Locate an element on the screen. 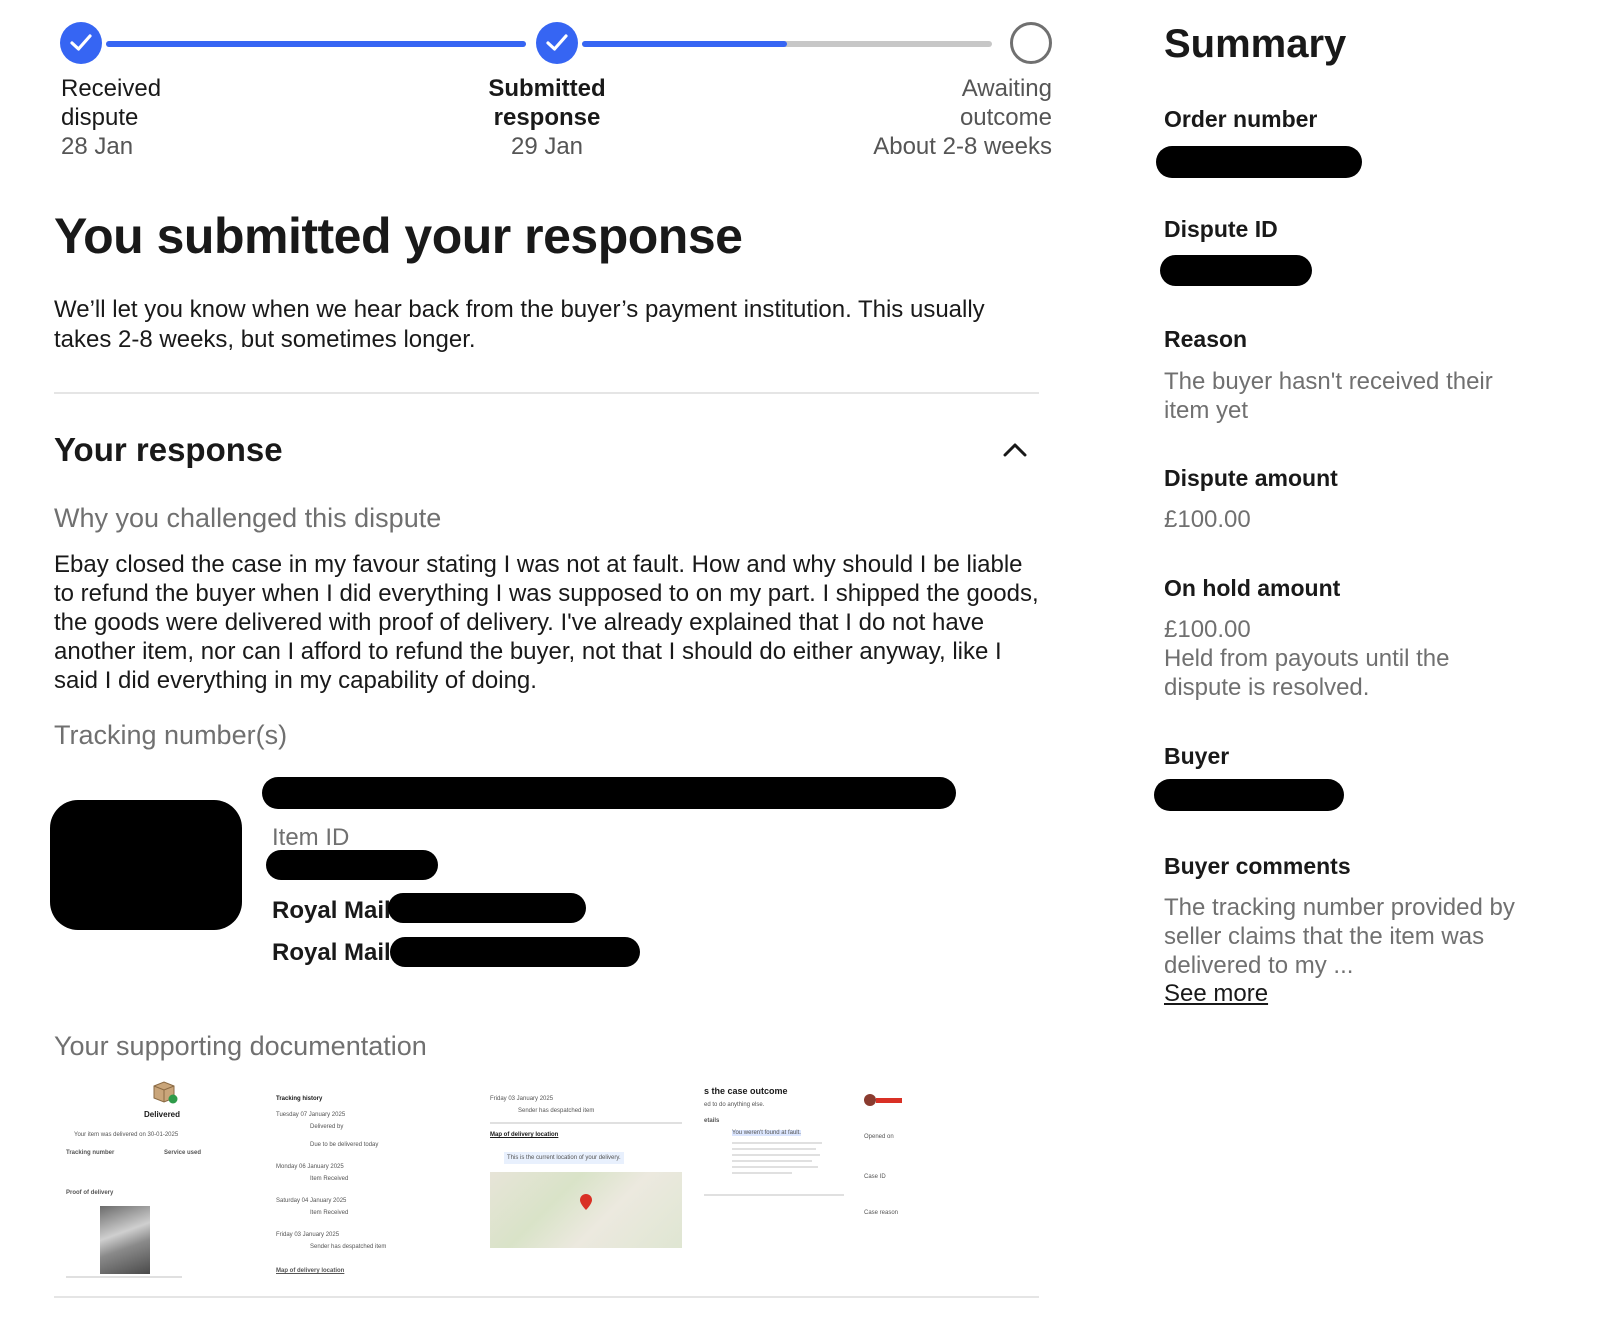 This screenshot has width=1600, height=1324. supporting-docs-label: Your supporting documentation is located at coordinates (240, 1046).